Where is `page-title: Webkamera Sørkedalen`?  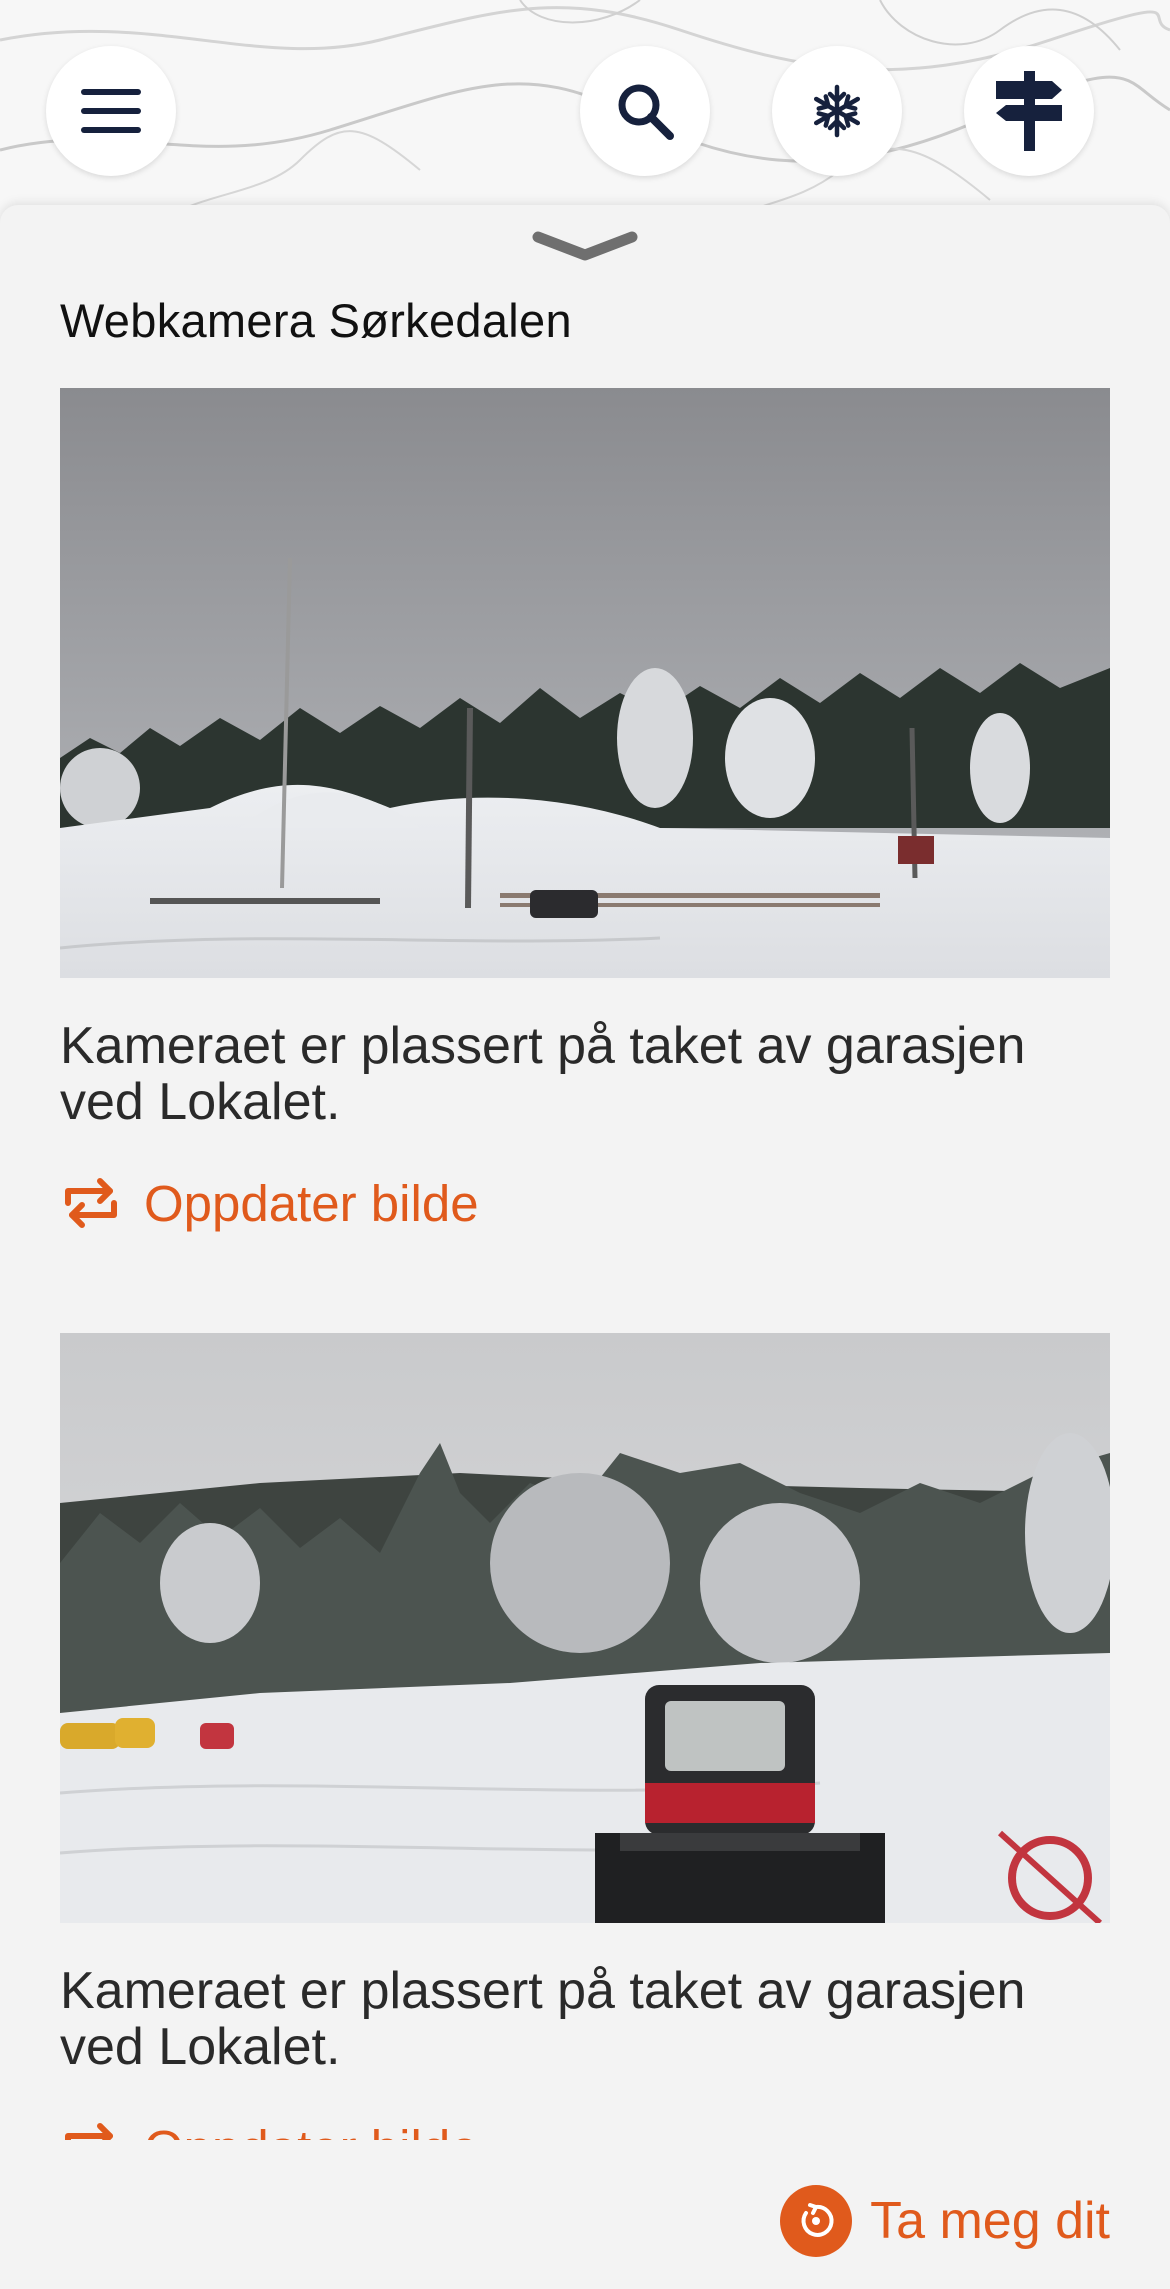
page-title: Webkamera Sørkedalen is located at coordinates (316, 320).